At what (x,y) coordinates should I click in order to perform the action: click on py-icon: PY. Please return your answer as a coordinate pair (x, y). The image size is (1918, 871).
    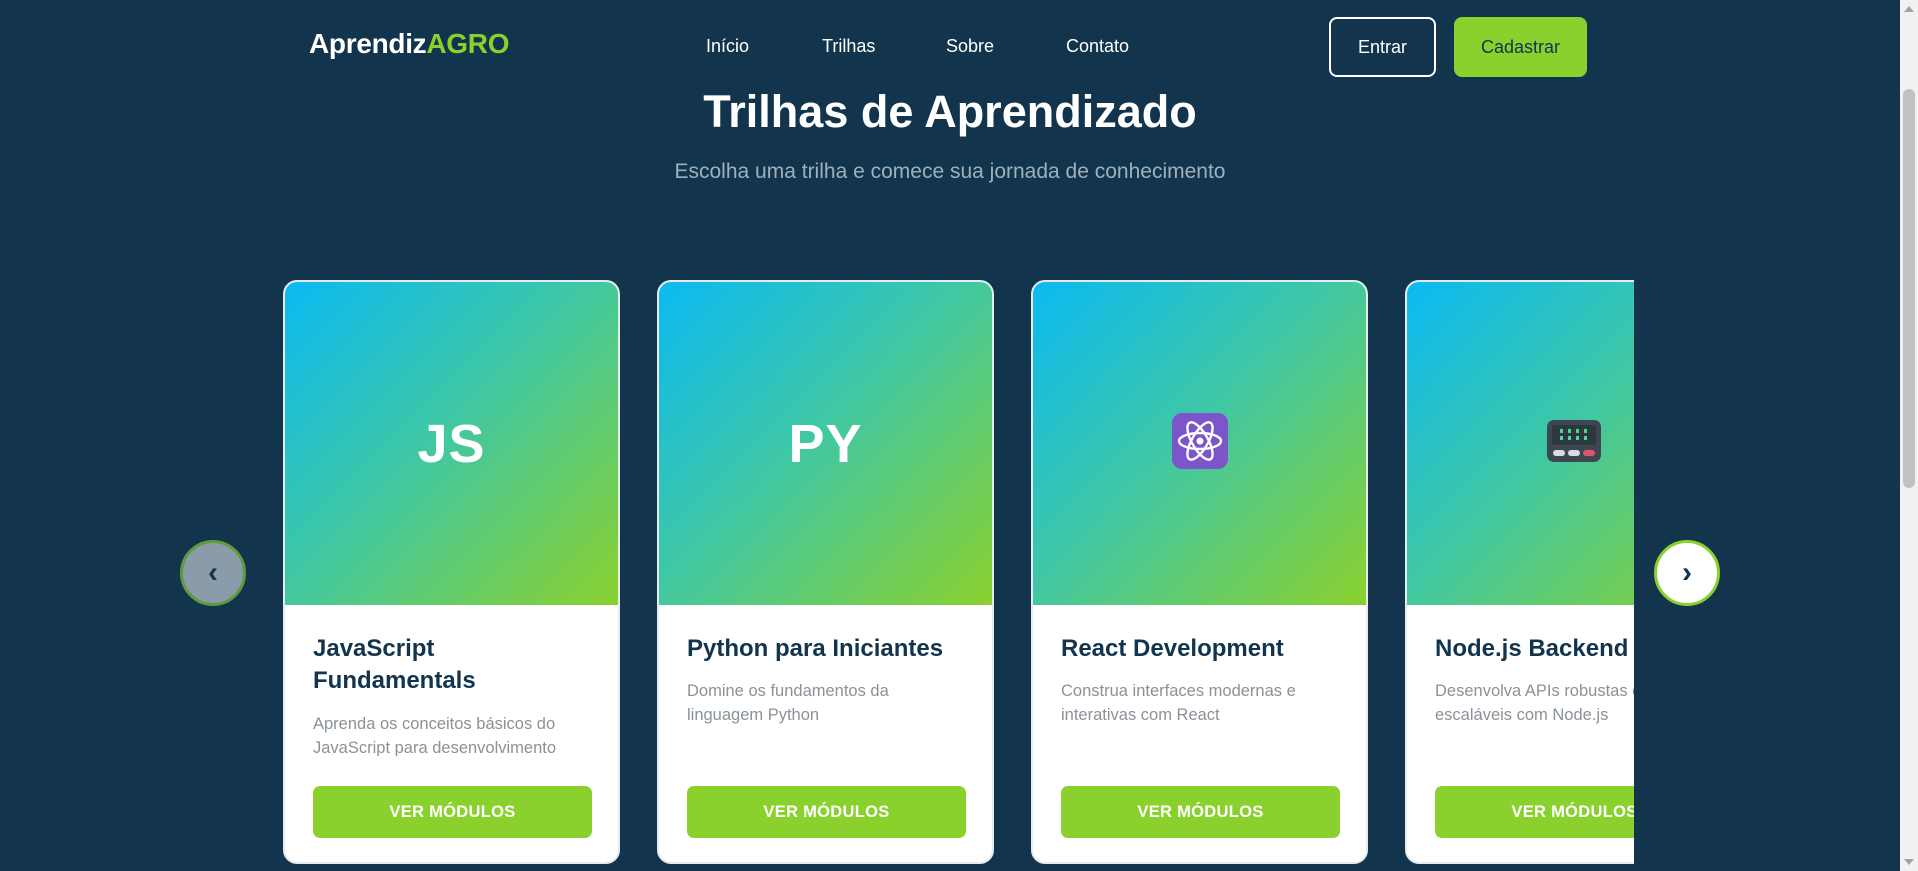
    Looking at the image, I should click on (825, 443).